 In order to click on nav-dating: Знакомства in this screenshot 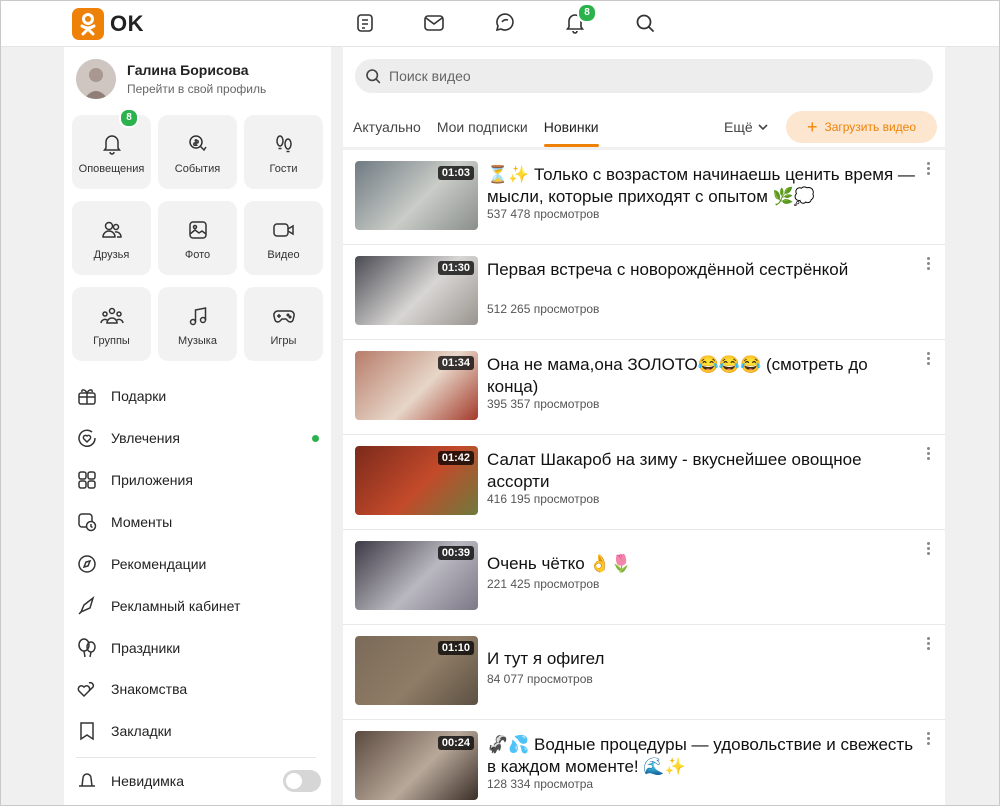, I will do `click(198, 689)`.